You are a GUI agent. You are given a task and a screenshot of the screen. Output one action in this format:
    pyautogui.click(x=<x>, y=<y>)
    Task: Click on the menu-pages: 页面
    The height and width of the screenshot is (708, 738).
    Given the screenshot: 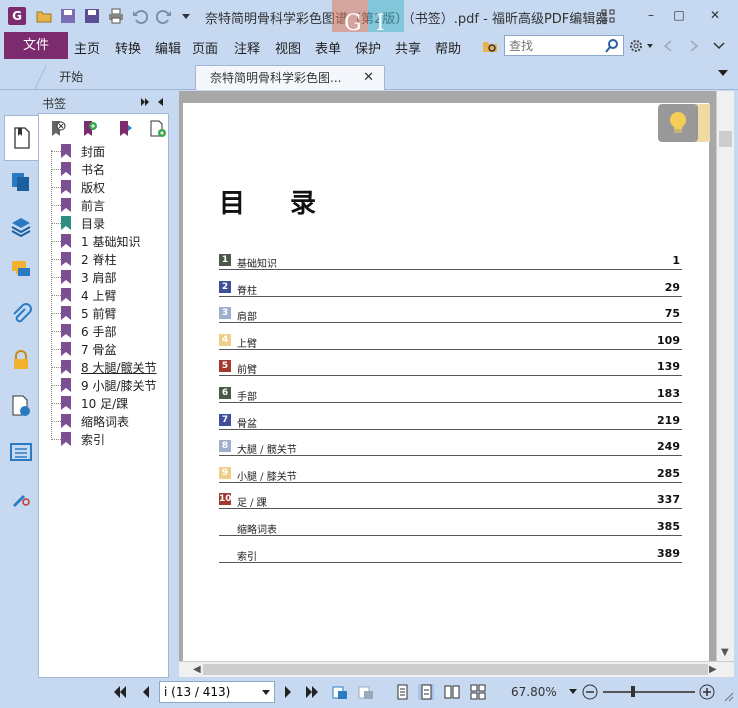 What is the action you would take?
    pyautogui.click(x=205, y=47)
    